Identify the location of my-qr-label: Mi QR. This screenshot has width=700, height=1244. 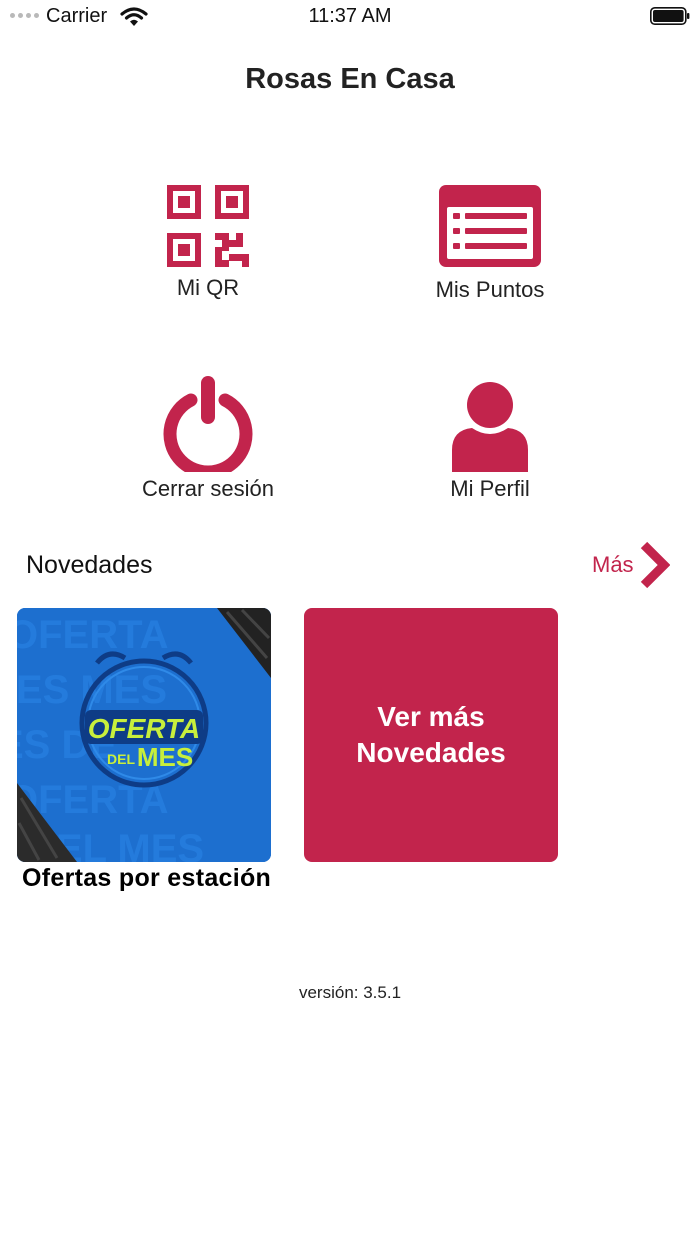
(208, 287).